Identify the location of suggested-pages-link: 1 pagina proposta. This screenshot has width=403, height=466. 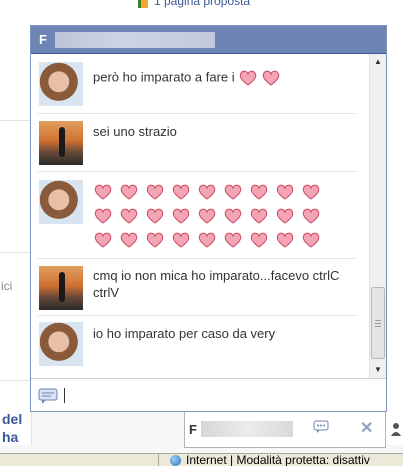
(194, 4).